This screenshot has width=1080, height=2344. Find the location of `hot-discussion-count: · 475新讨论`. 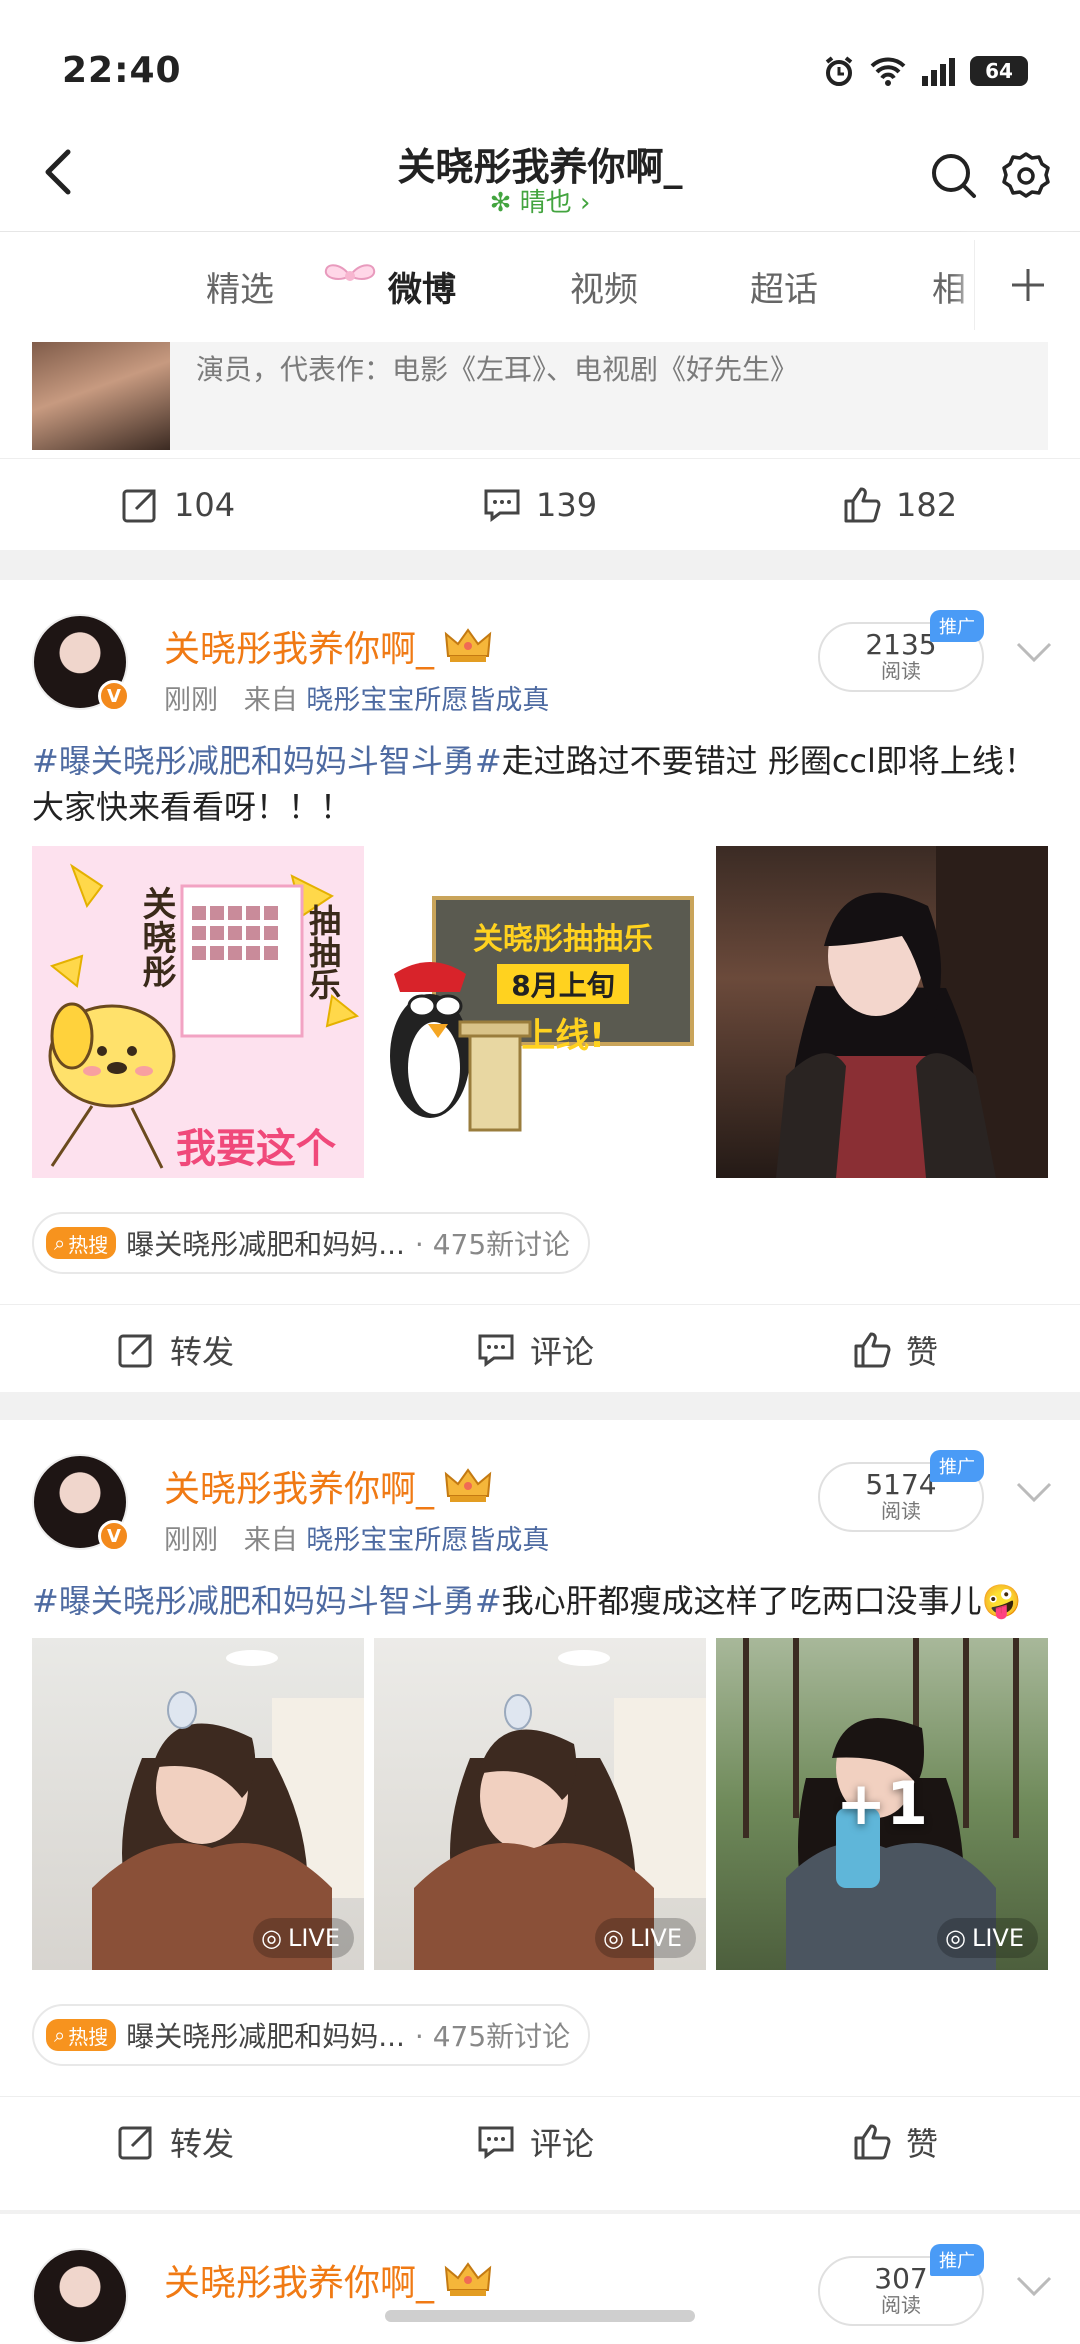

hot-discussion-count: · 475新讨论 is located at coordinates (492, 2036).